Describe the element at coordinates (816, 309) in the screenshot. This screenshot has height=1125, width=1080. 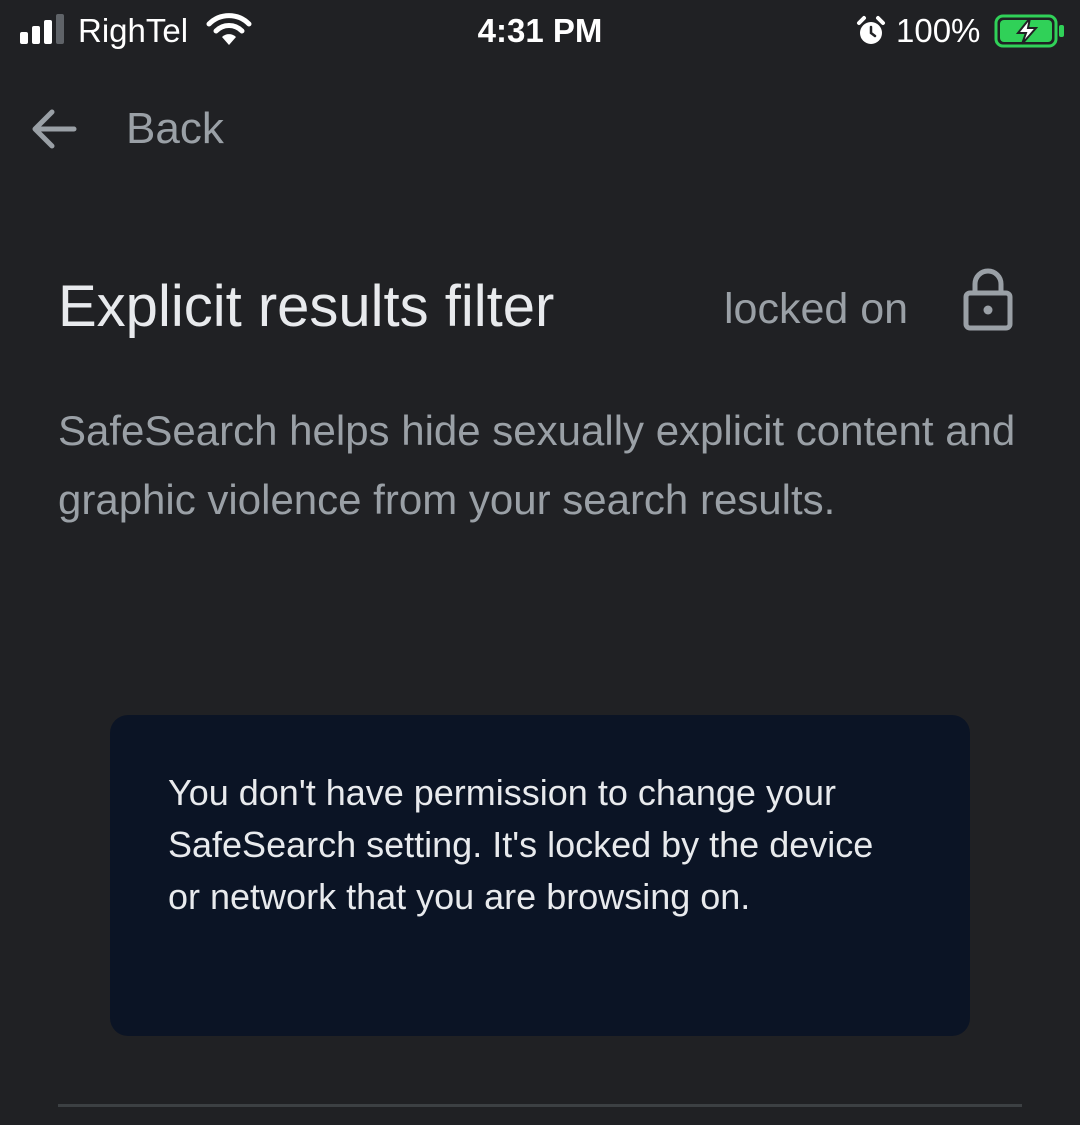
I see `lock-status-label: locked on` at that location.